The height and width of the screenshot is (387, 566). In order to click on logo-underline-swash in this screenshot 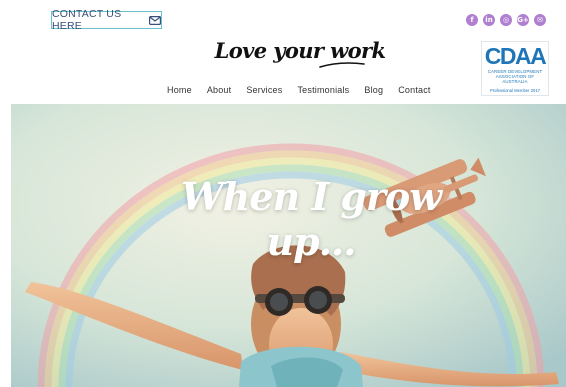, I will do `click(342, 65)`.